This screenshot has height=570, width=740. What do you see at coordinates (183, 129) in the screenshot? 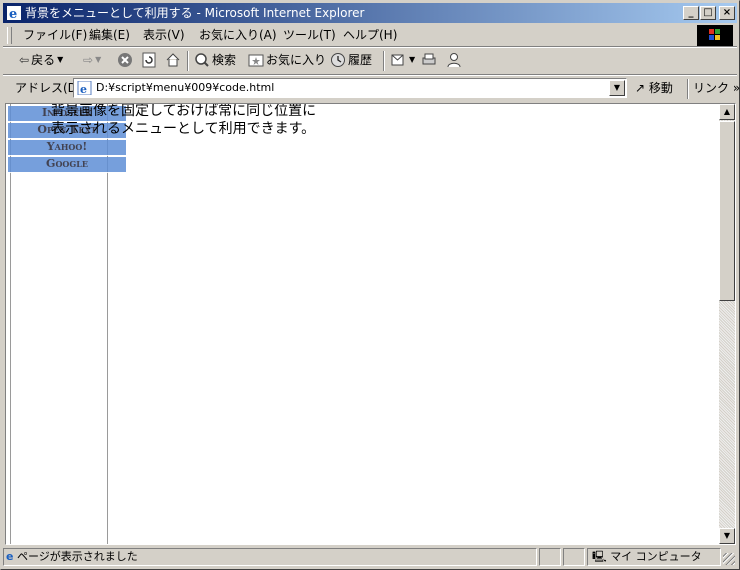
I see `page-text-line: 表示されるメニューとして利用できます。` at bounding box center [183, 129].